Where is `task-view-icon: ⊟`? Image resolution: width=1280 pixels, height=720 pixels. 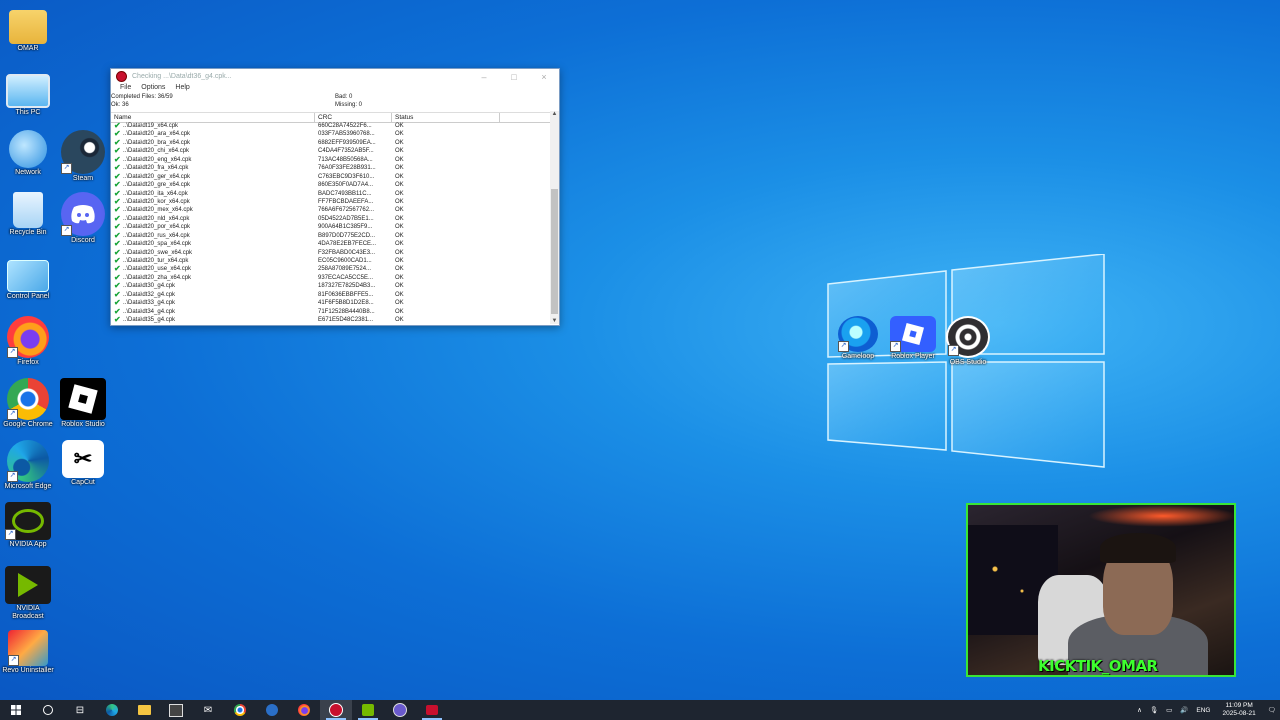 task-view-icon: ⊟ is located at coordinates (80, 710).